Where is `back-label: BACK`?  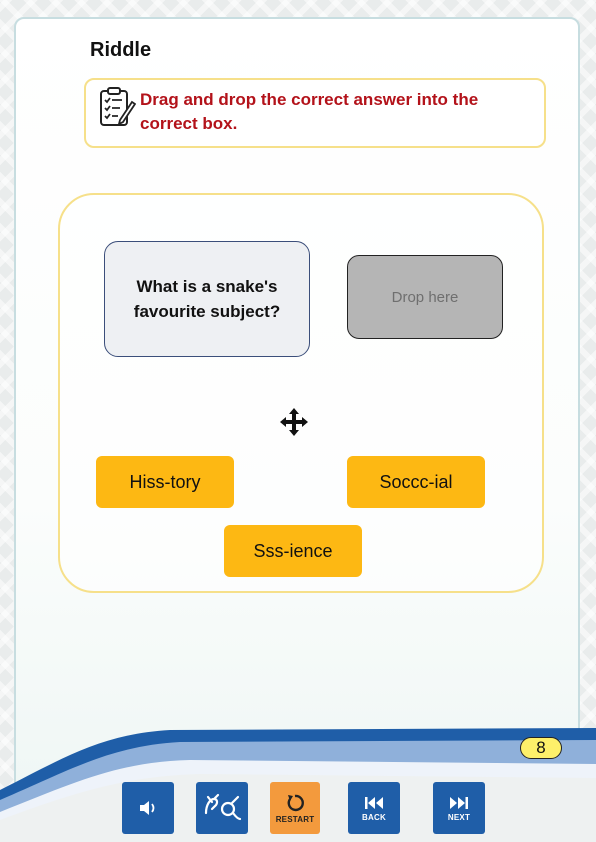
back-label: BACK is located at coordinates (374, 817).